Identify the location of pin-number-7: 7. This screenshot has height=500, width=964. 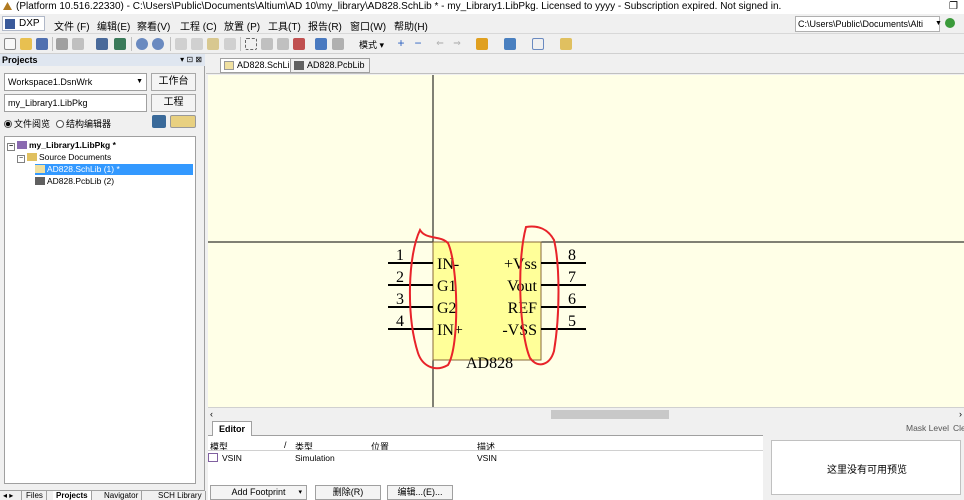
(572, 277).